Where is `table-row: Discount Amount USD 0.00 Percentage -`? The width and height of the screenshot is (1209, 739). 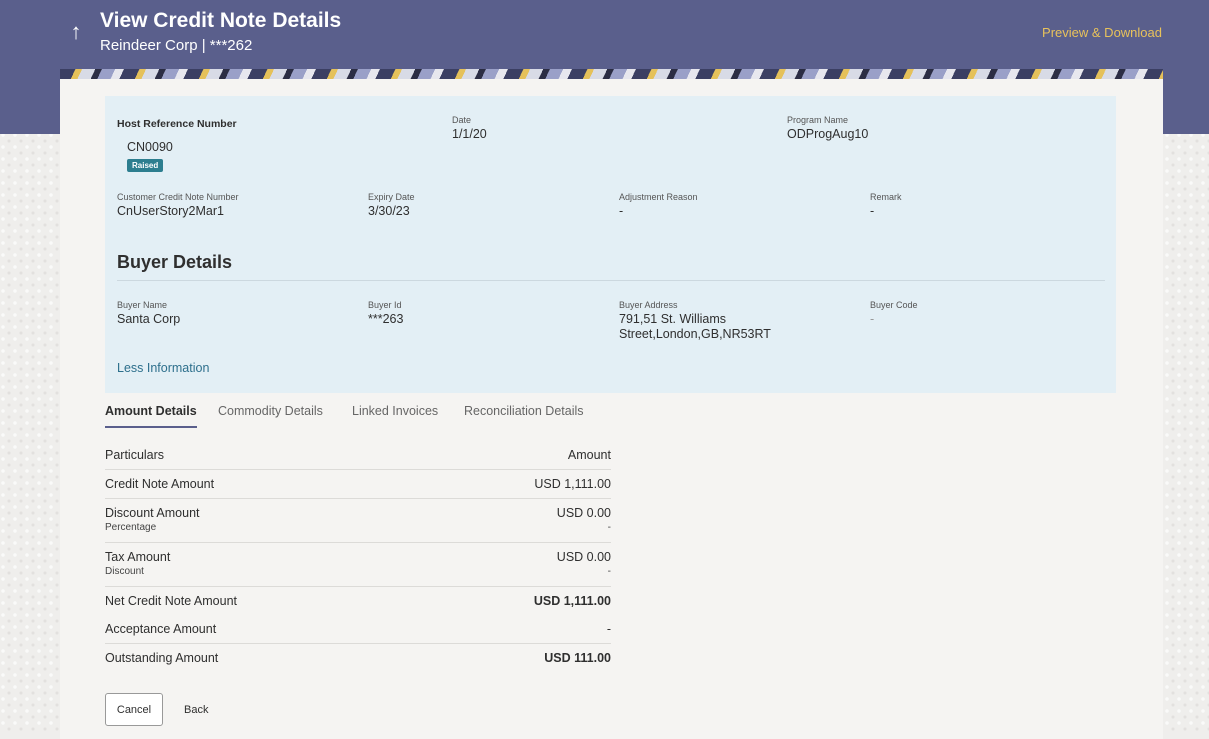
table-row: Discount Amount USD 0.00 Percentage - is located at coordinates (358, 521).